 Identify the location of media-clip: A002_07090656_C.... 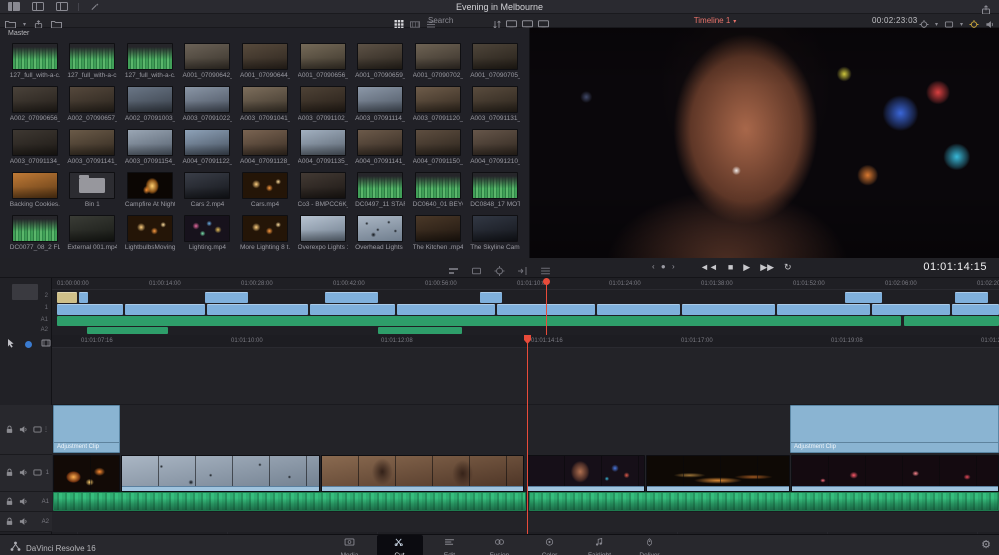
(35, 104).